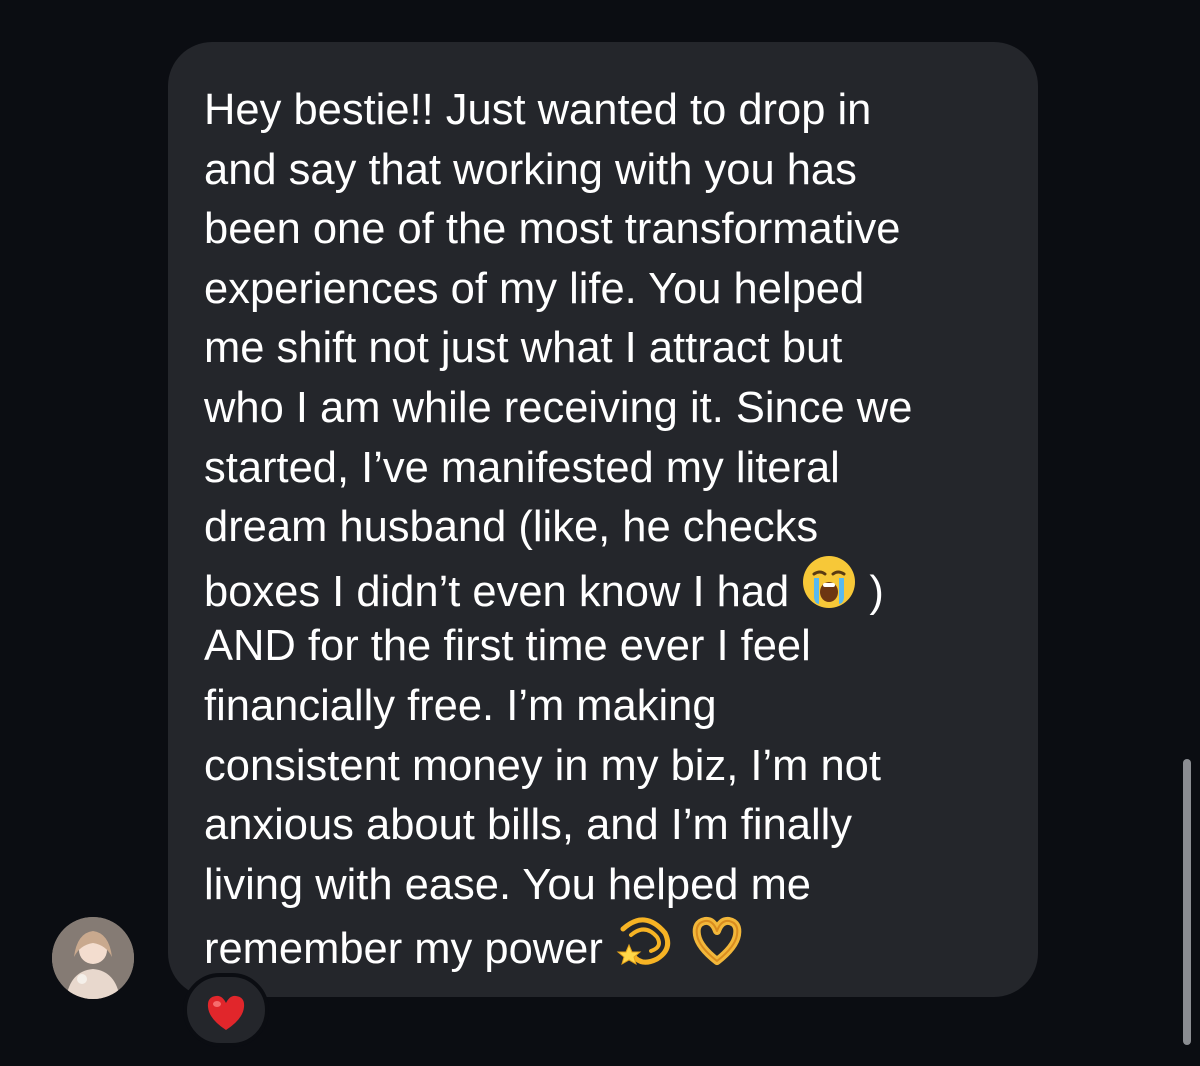 This screenshot has height=1066, width=1200. Describe the element at coordinates (508, 884) in the screenshot. I see `message-line: living with ease. You helped me` at that location.